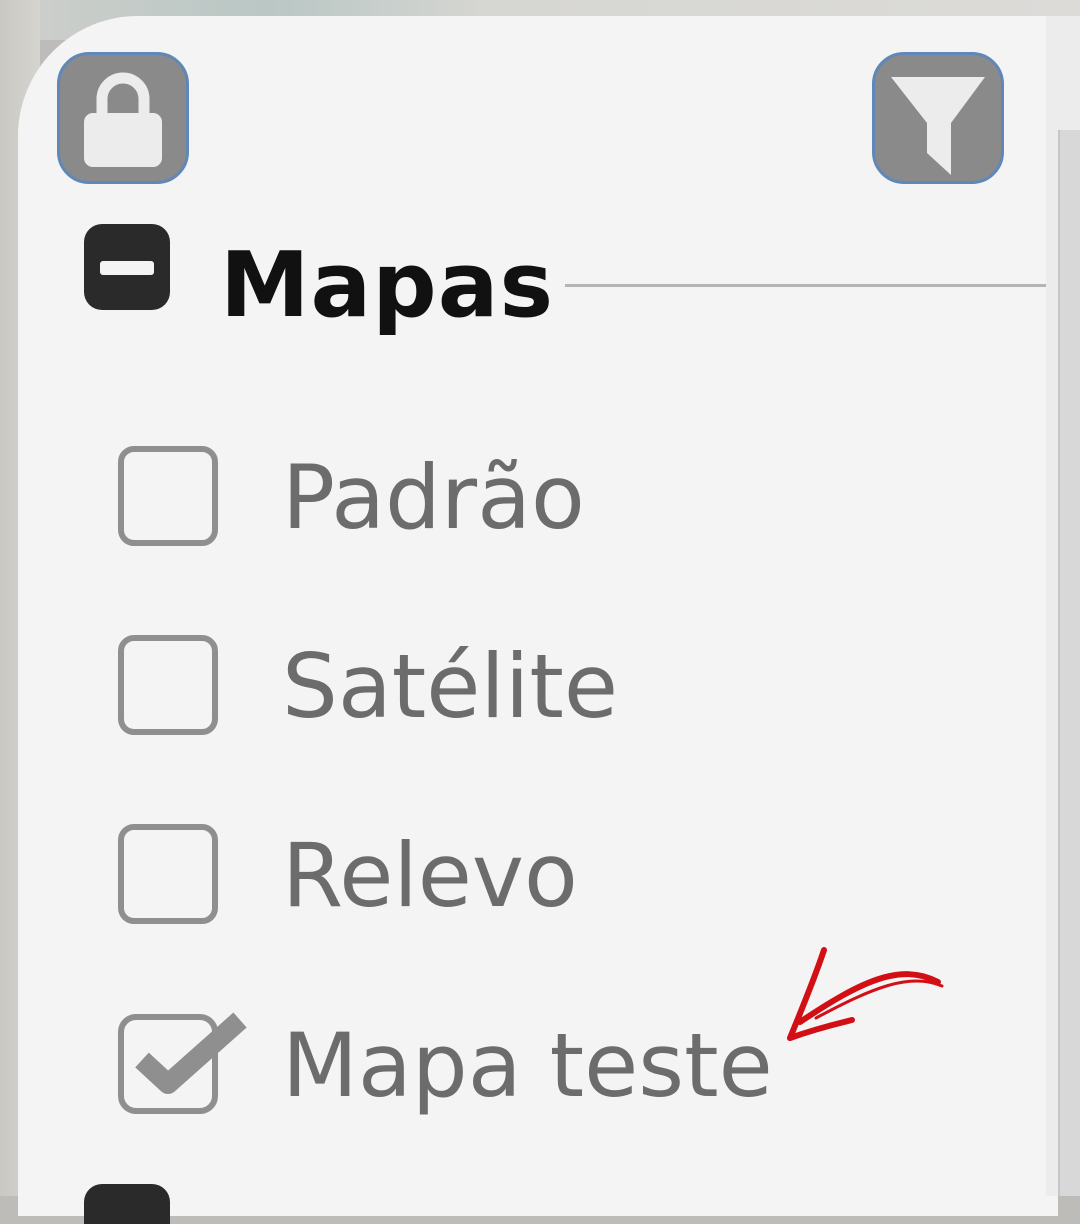  I want to click on collapse-section-icon, so click(127, 267).